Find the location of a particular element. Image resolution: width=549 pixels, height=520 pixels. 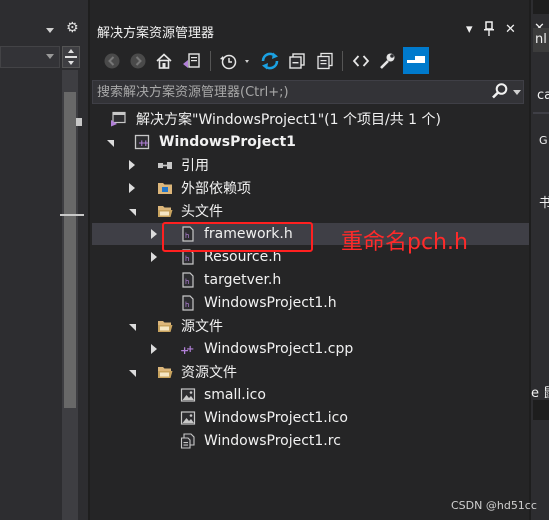

search-input is located at coordinates (282, 92).